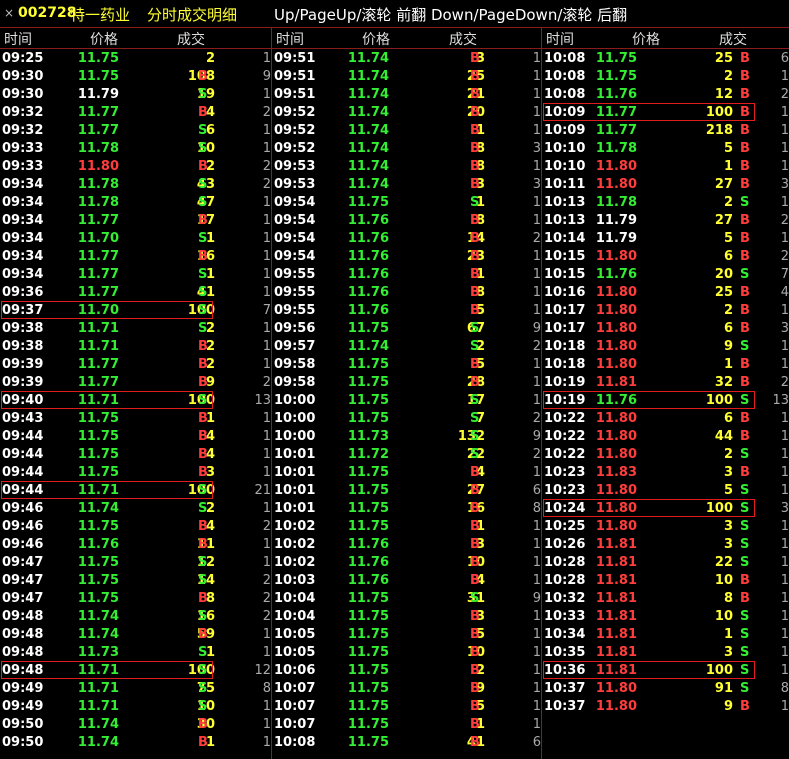 The height and width of the screenshot is (759, 789). I want to click on trade-time: 09:25, so click(23, 58).